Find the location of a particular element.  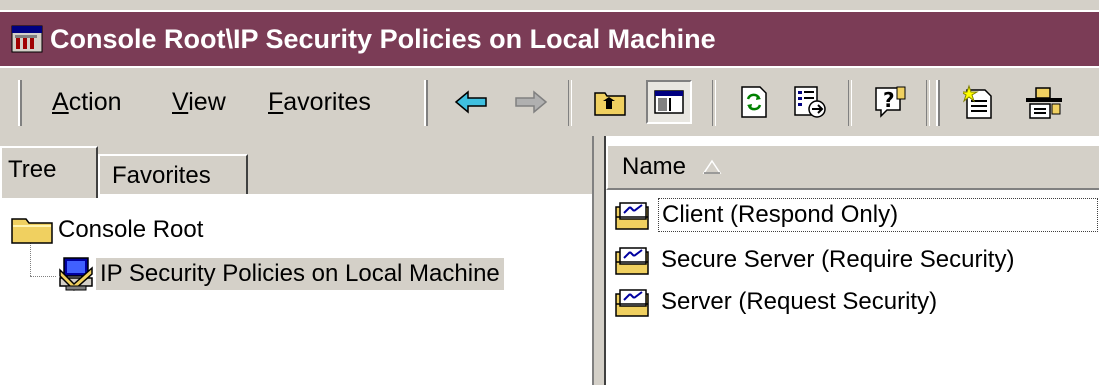

list-item: Client (Respond Only) is located at coordinates (856, 215).